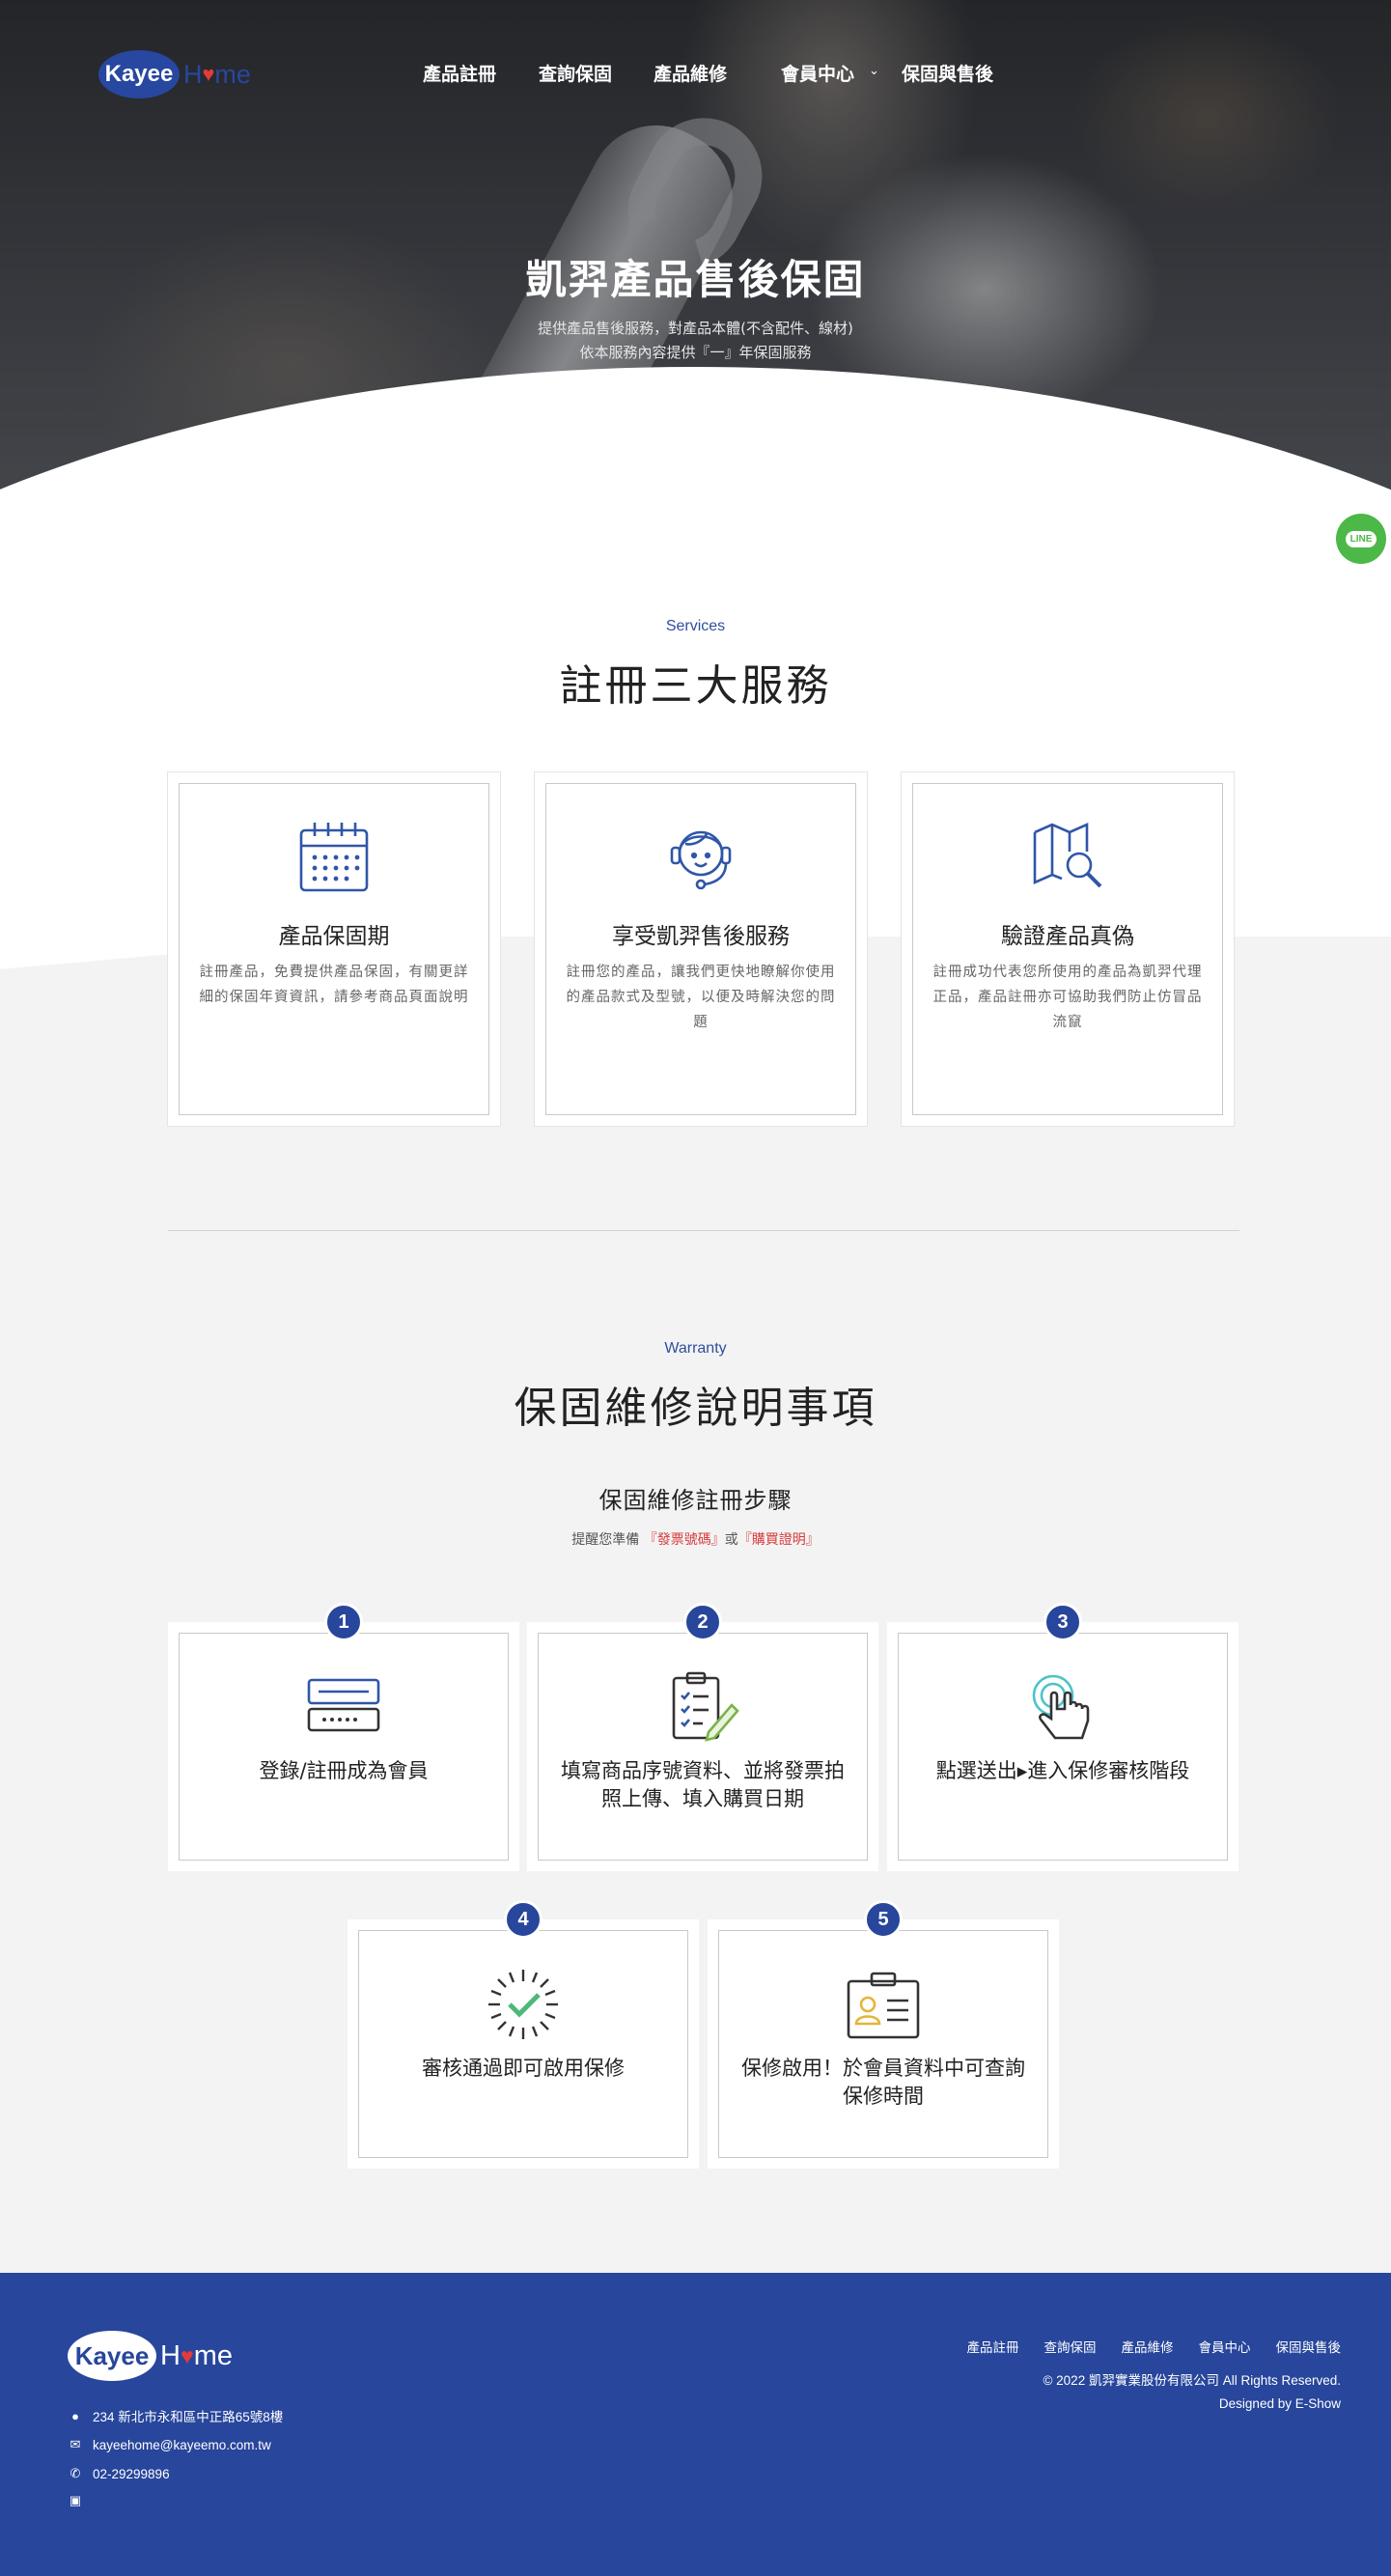 The image size is (1391, 2576). What do you see at coordinates (75, 2473) in the screenshot?
I see `phone-icon: ✆` at bounding box center [75, 2473].